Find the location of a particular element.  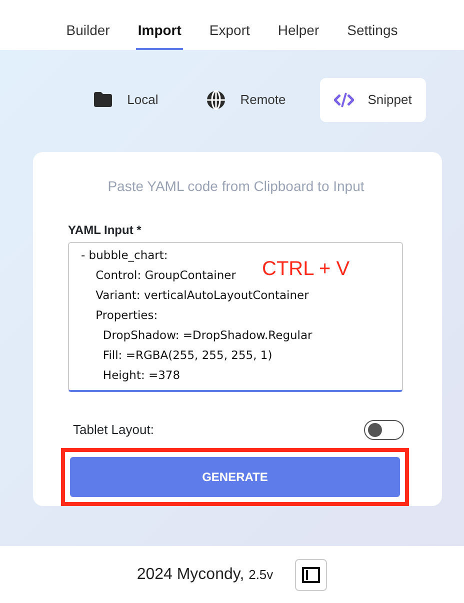

toggle-label: Tablet Layout: is located at coordinates (113, 430).